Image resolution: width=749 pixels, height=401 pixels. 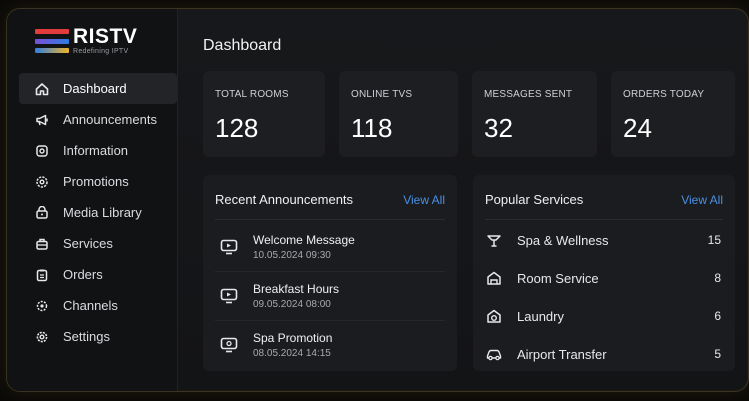 I want to click on stat-value: 24, so click(x=637, y=128).